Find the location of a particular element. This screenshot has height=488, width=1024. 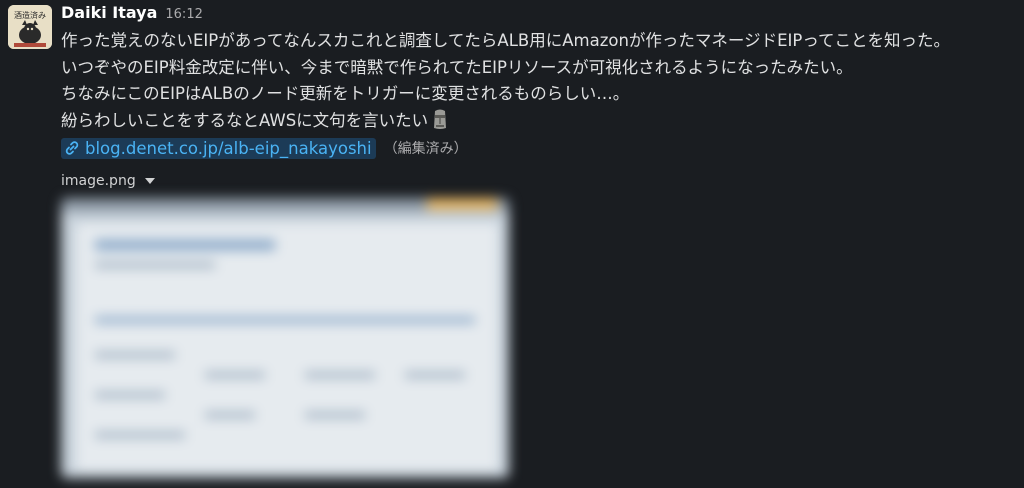

message-line-4-wrap: 紛らわしいことをするなとAWSに文句を言いたい is located at coordinates (538, 121).